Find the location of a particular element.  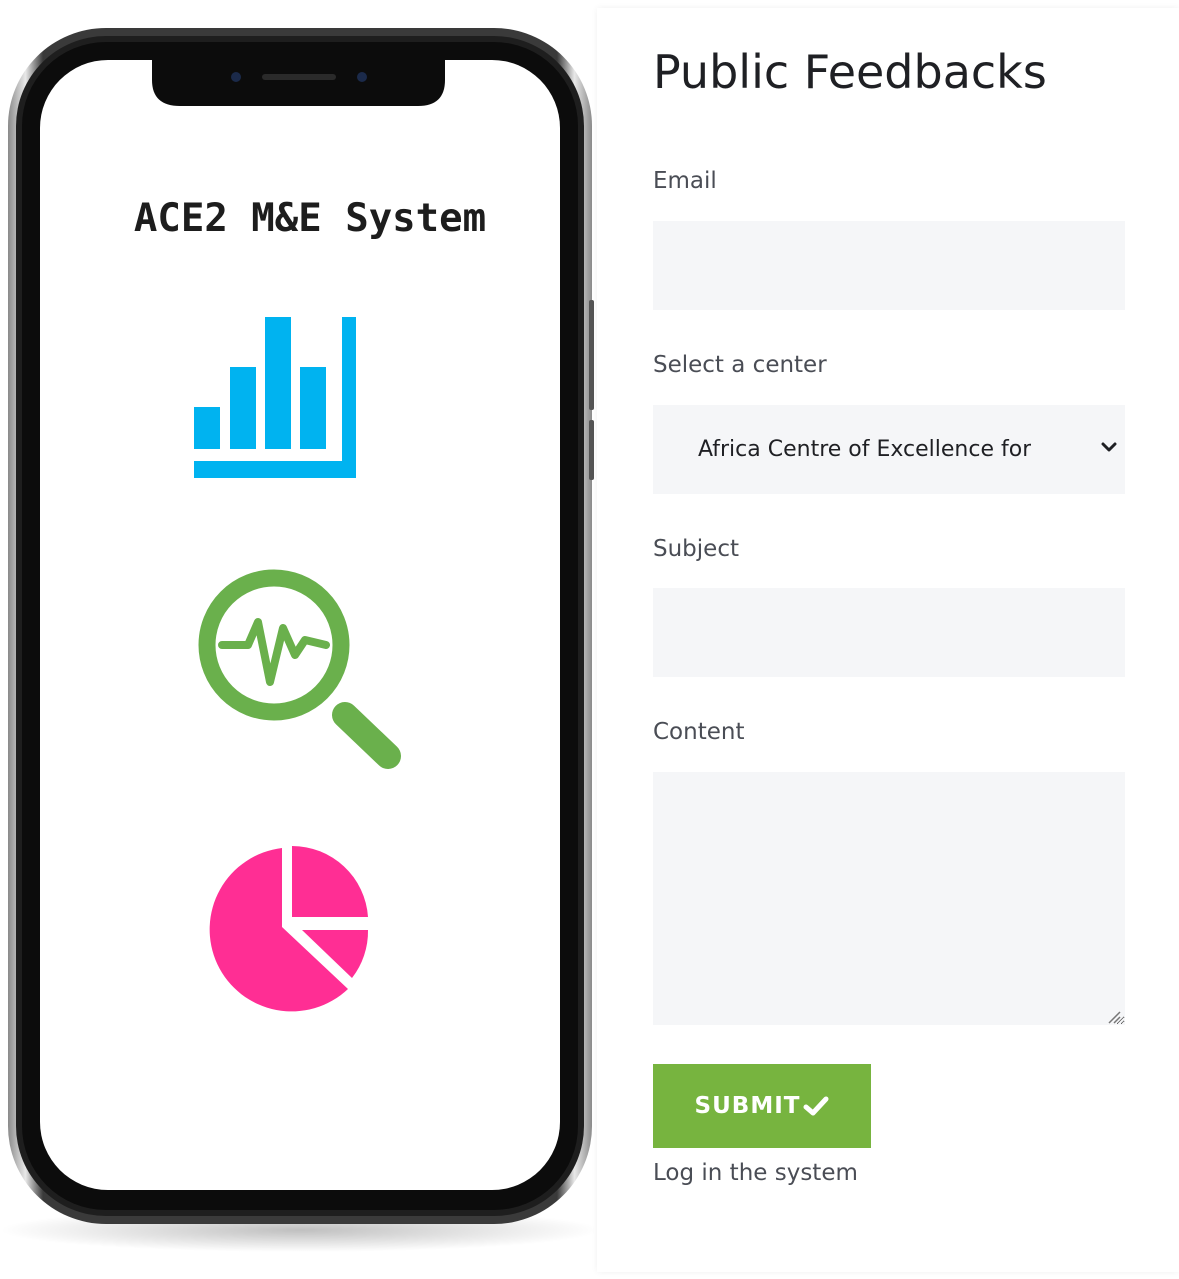

center-select-value: Africa Centre of Excellence for is located at coordinates (865, 449).